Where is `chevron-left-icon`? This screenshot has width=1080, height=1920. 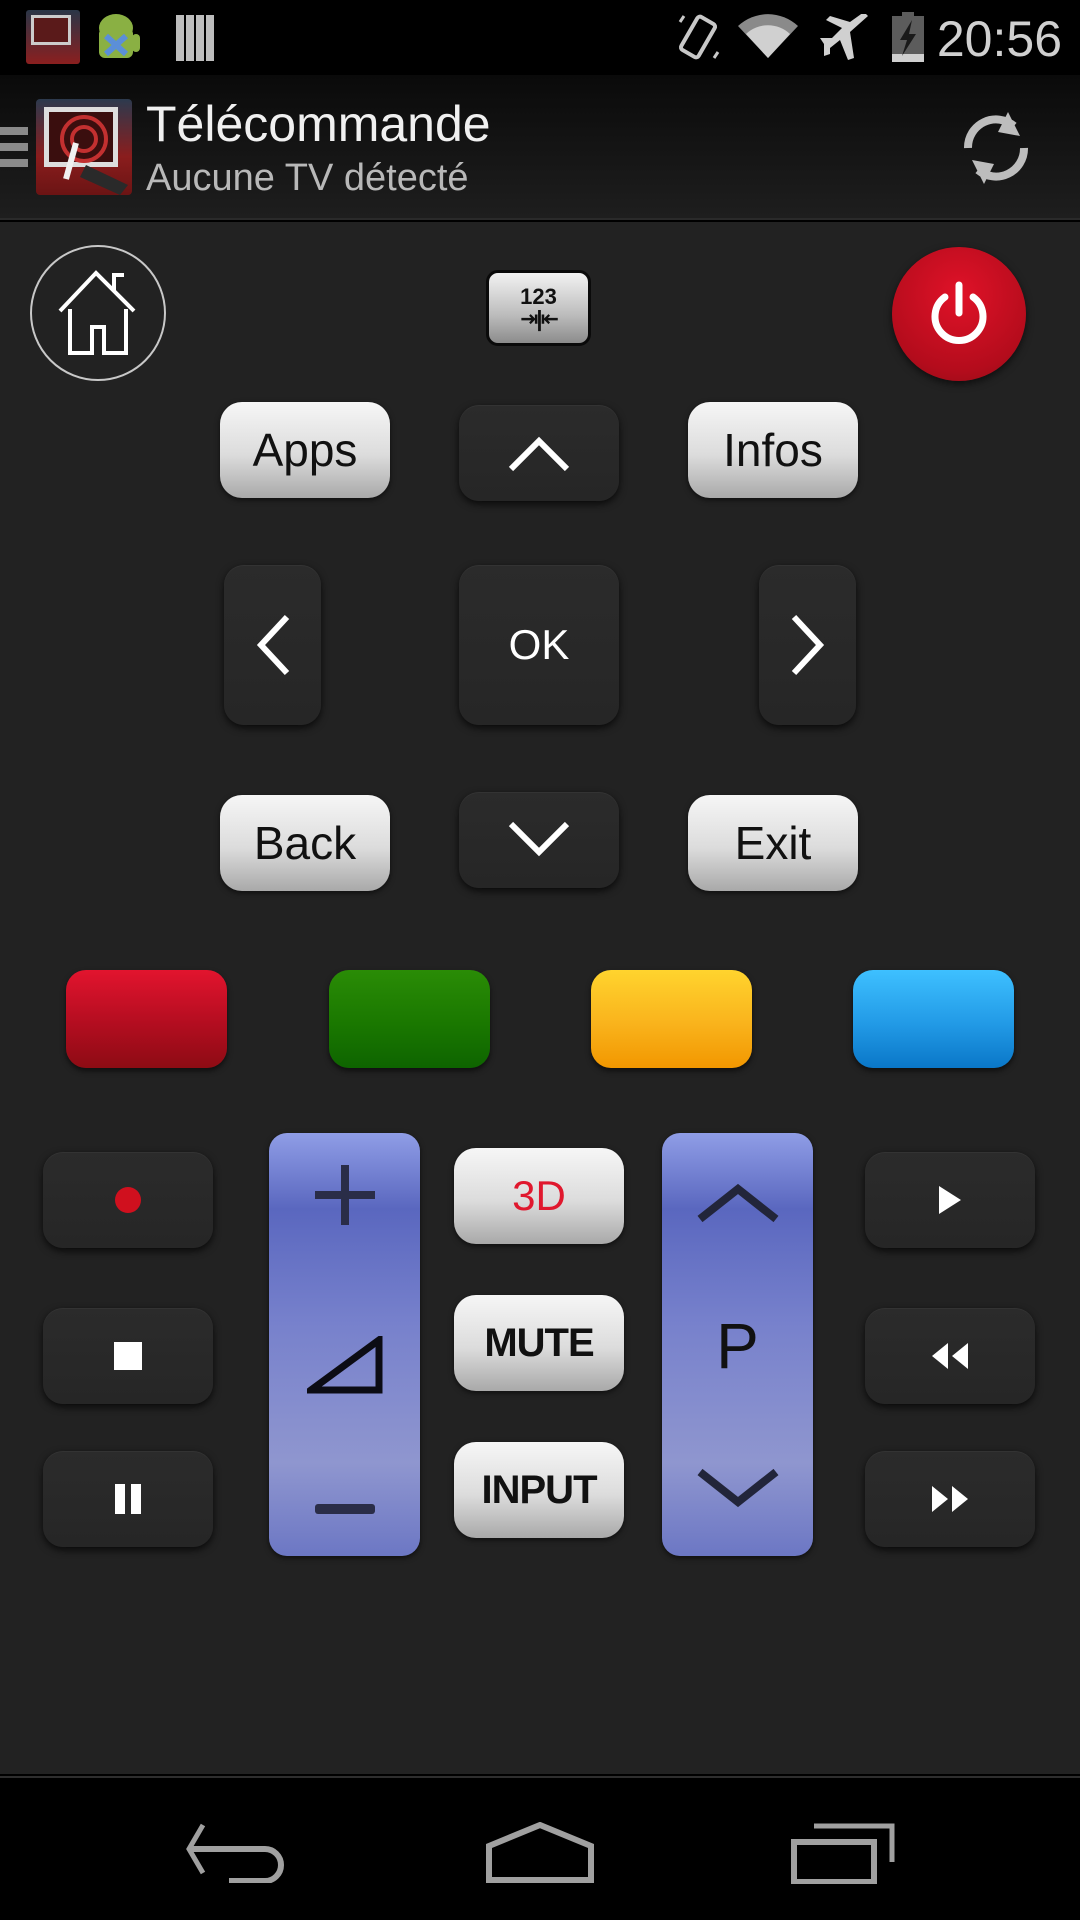 chevron-left-icon is located at coordinates (272, 645).